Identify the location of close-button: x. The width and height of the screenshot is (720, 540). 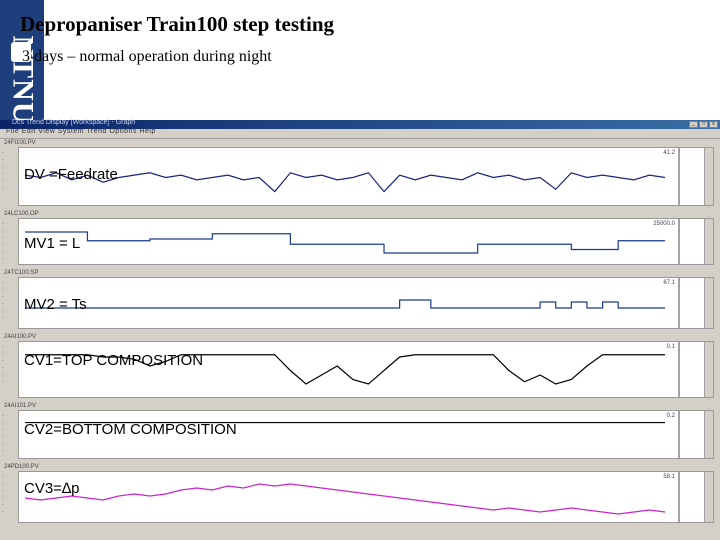
(713, 124).